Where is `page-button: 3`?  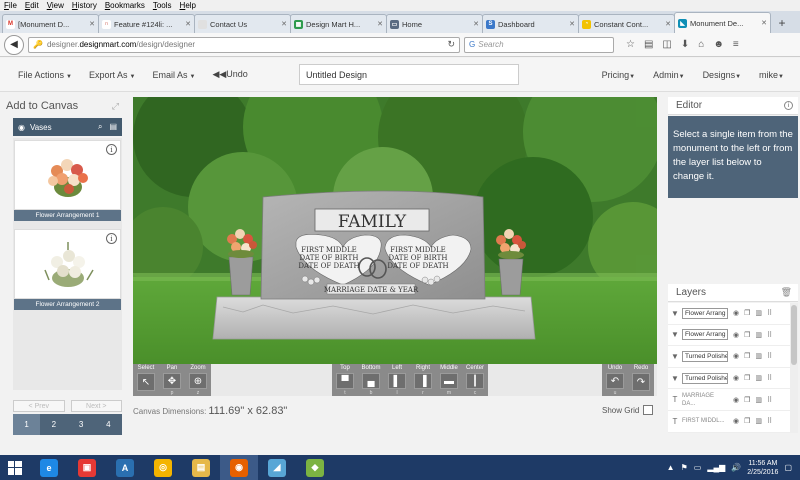
page-button: 3 is located at coordinates (81, 424).